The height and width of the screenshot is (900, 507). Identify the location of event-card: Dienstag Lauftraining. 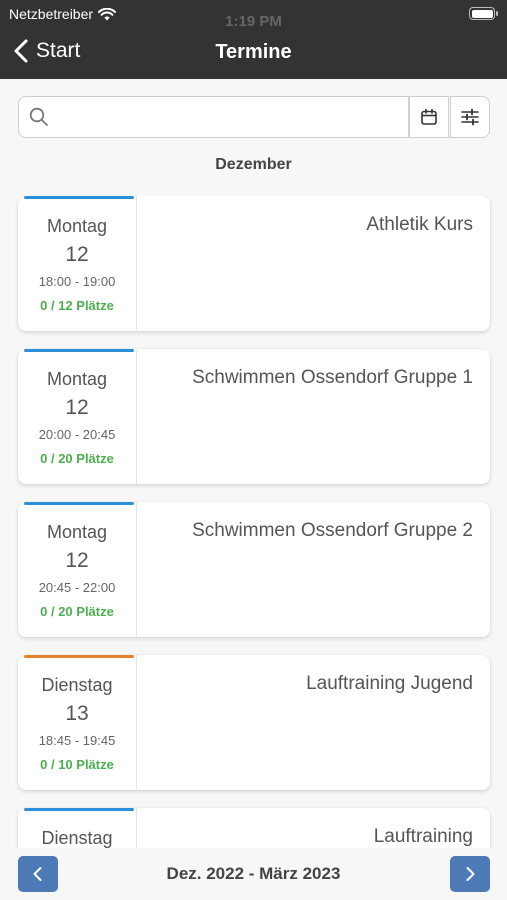
(254, 828).